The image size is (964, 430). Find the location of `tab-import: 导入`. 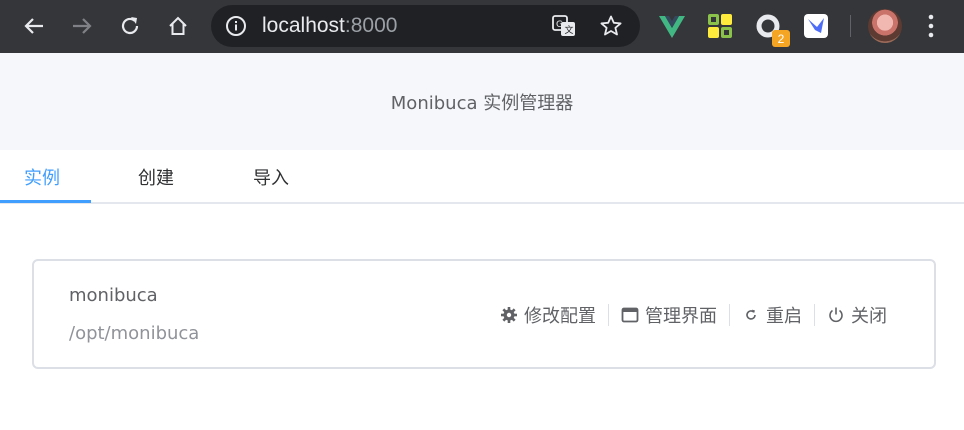

tab-import: 导入 is located at coordinates (271, 177).